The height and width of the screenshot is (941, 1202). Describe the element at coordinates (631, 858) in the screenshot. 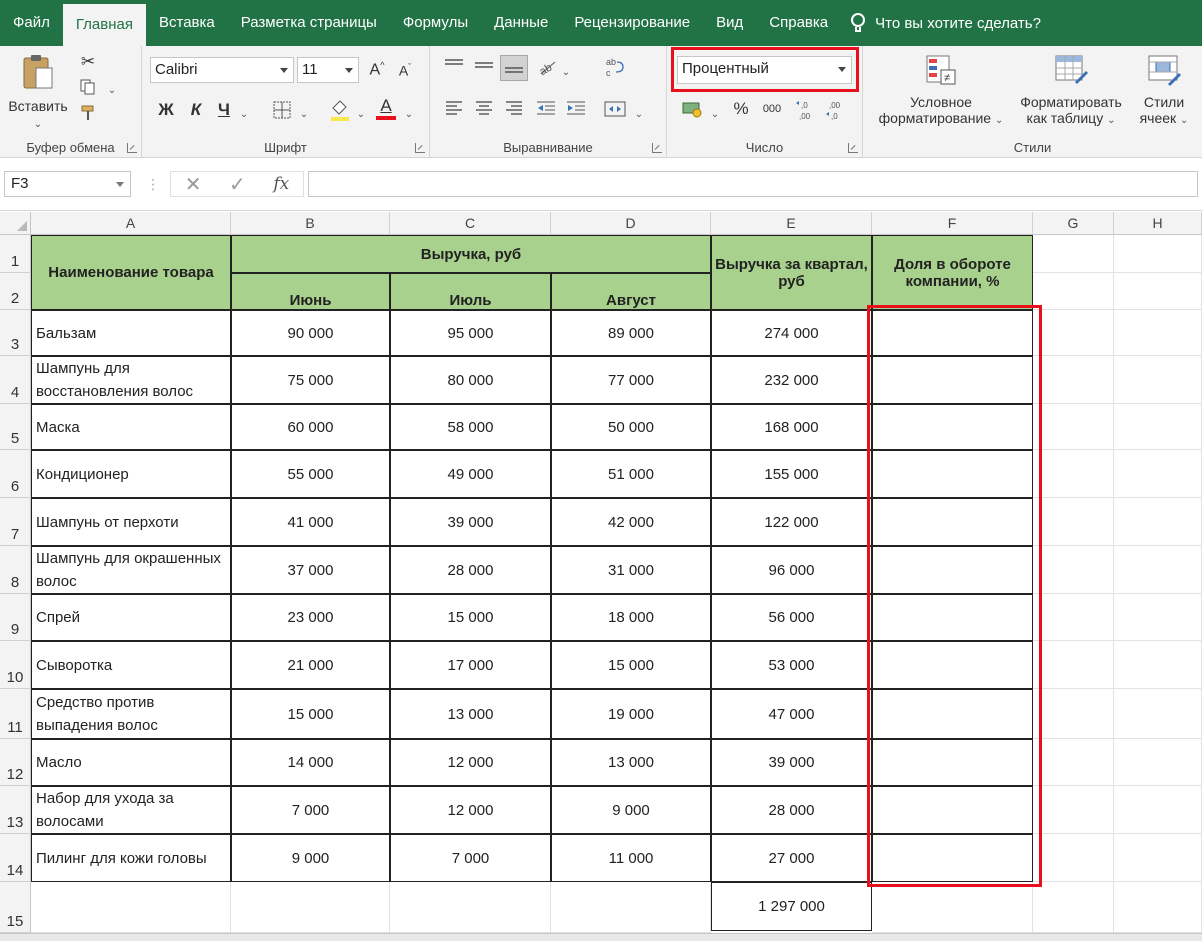

I see `cell-august: 11 000` at that location.